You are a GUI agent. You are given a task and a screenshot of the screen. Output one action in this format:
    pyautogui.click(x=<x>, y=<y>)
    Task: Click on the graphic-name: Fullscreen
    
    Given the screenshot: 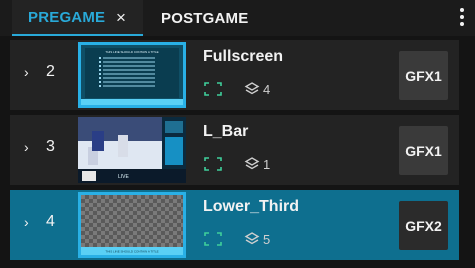 What is the action you would take?
    pyautogui.click(x=243, y=56)
    